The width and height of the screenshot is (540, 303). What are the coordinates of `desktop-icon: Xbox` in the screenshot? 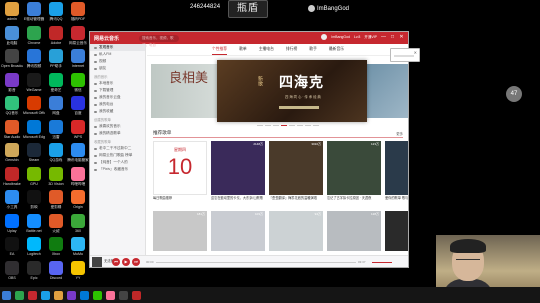 It's located at (56, 246).